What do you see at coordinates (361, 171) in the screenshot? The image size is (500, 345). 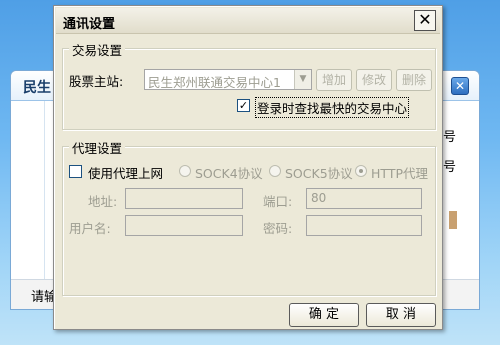 I see `http-proxy-radio` at bounding box center [361, 171].